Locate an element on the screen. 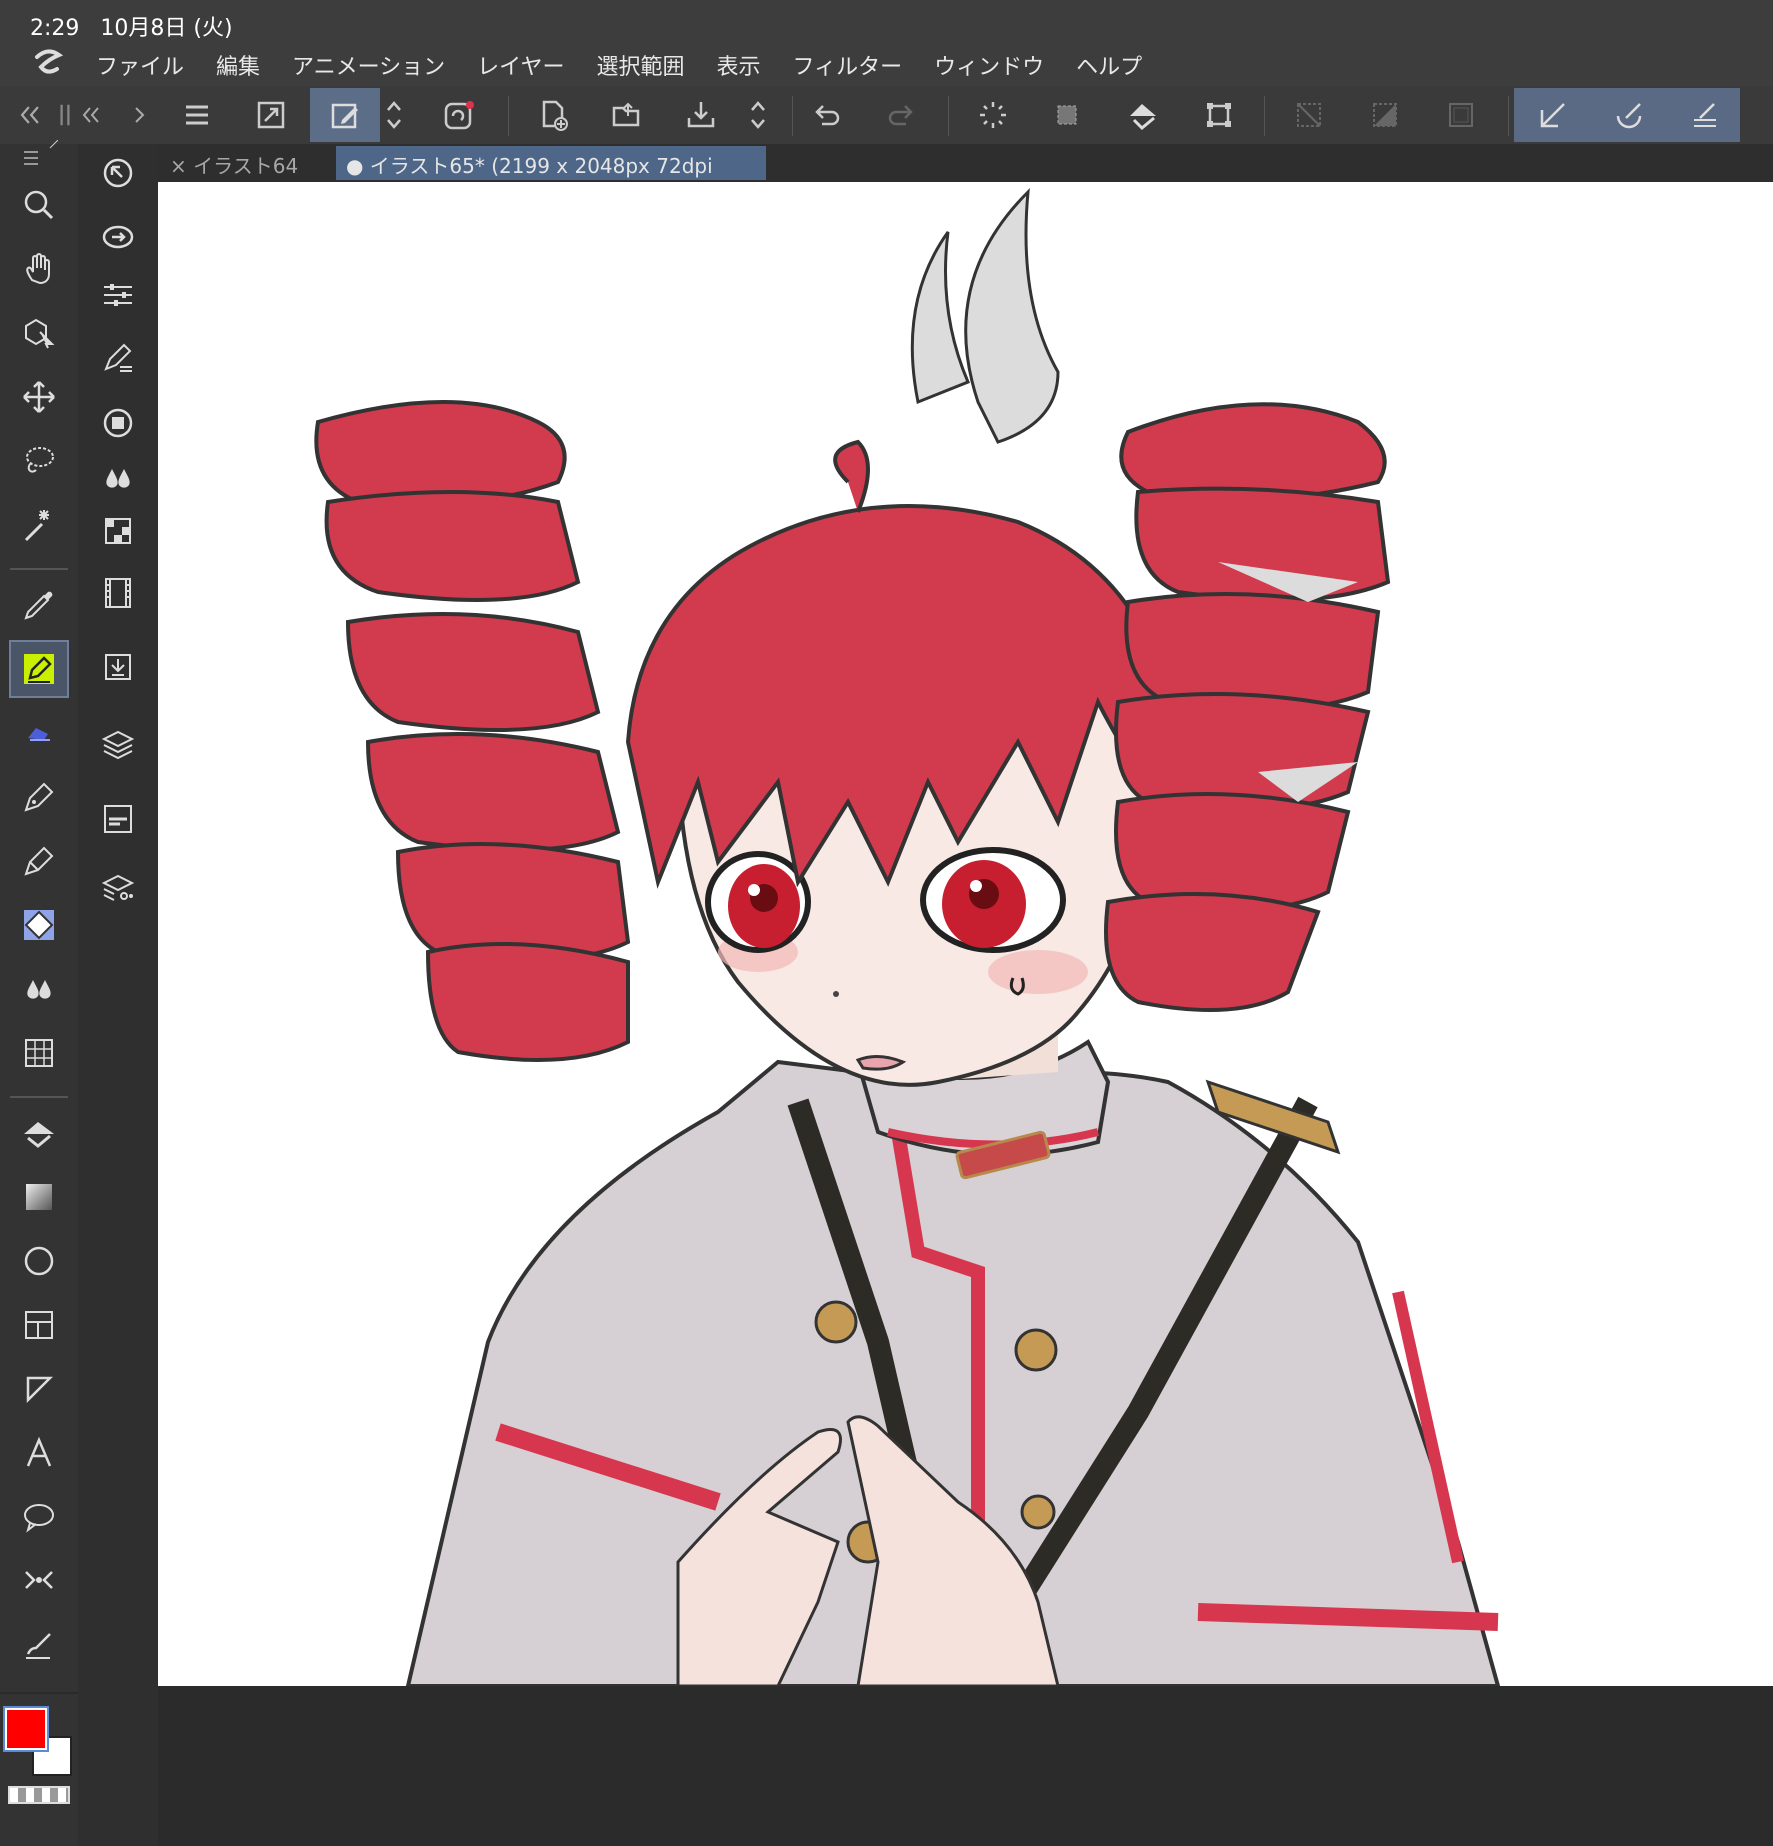  timeline-film-icon is located at coordinates (118, 593).